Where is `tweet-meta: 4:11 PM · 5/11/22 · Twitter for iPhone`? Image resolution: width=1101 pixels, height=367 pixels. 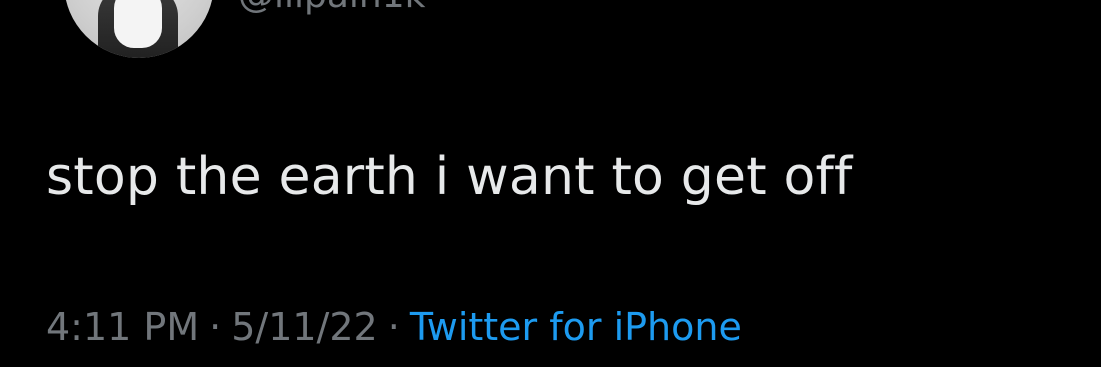
tweet-meta: 4:11 PM · 5/11/22 · Twitter for iPhone is located at coordinates (394, 327).